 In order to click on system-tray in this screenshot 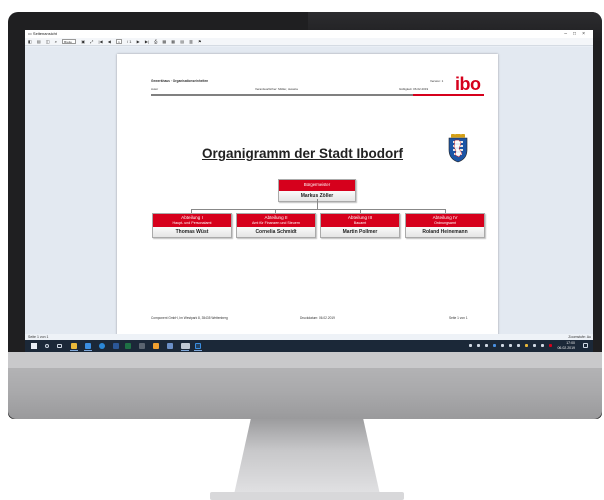, I will do `click(514, 346)`.